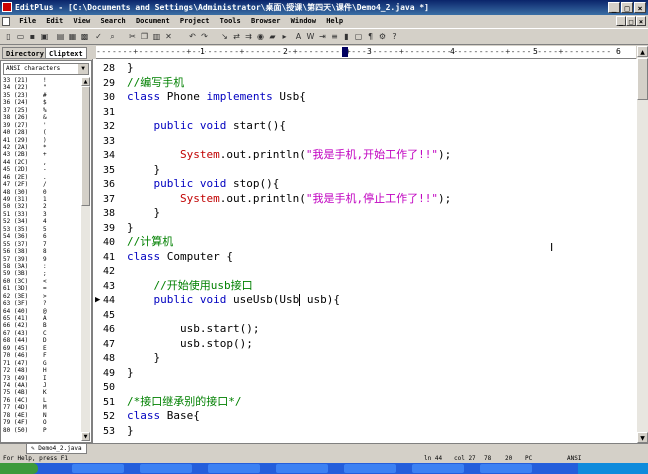 The height and width of the screenshot is (474, 648). What do you see at coordinates (41, 273) in the screenshot?
I see `cliptext-item: 59 (3B);` at bounding box center [41, 273].